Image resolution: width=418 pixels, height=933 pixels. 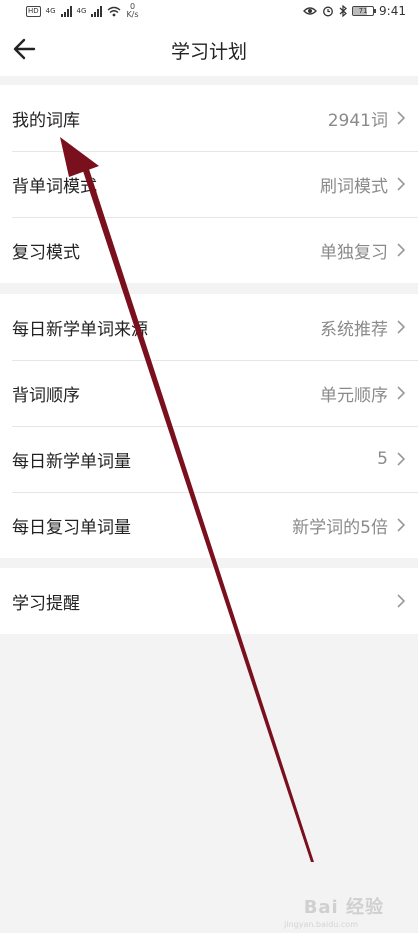 I want to click on nav-bar: 学习计划, so click(x=209, y=49).